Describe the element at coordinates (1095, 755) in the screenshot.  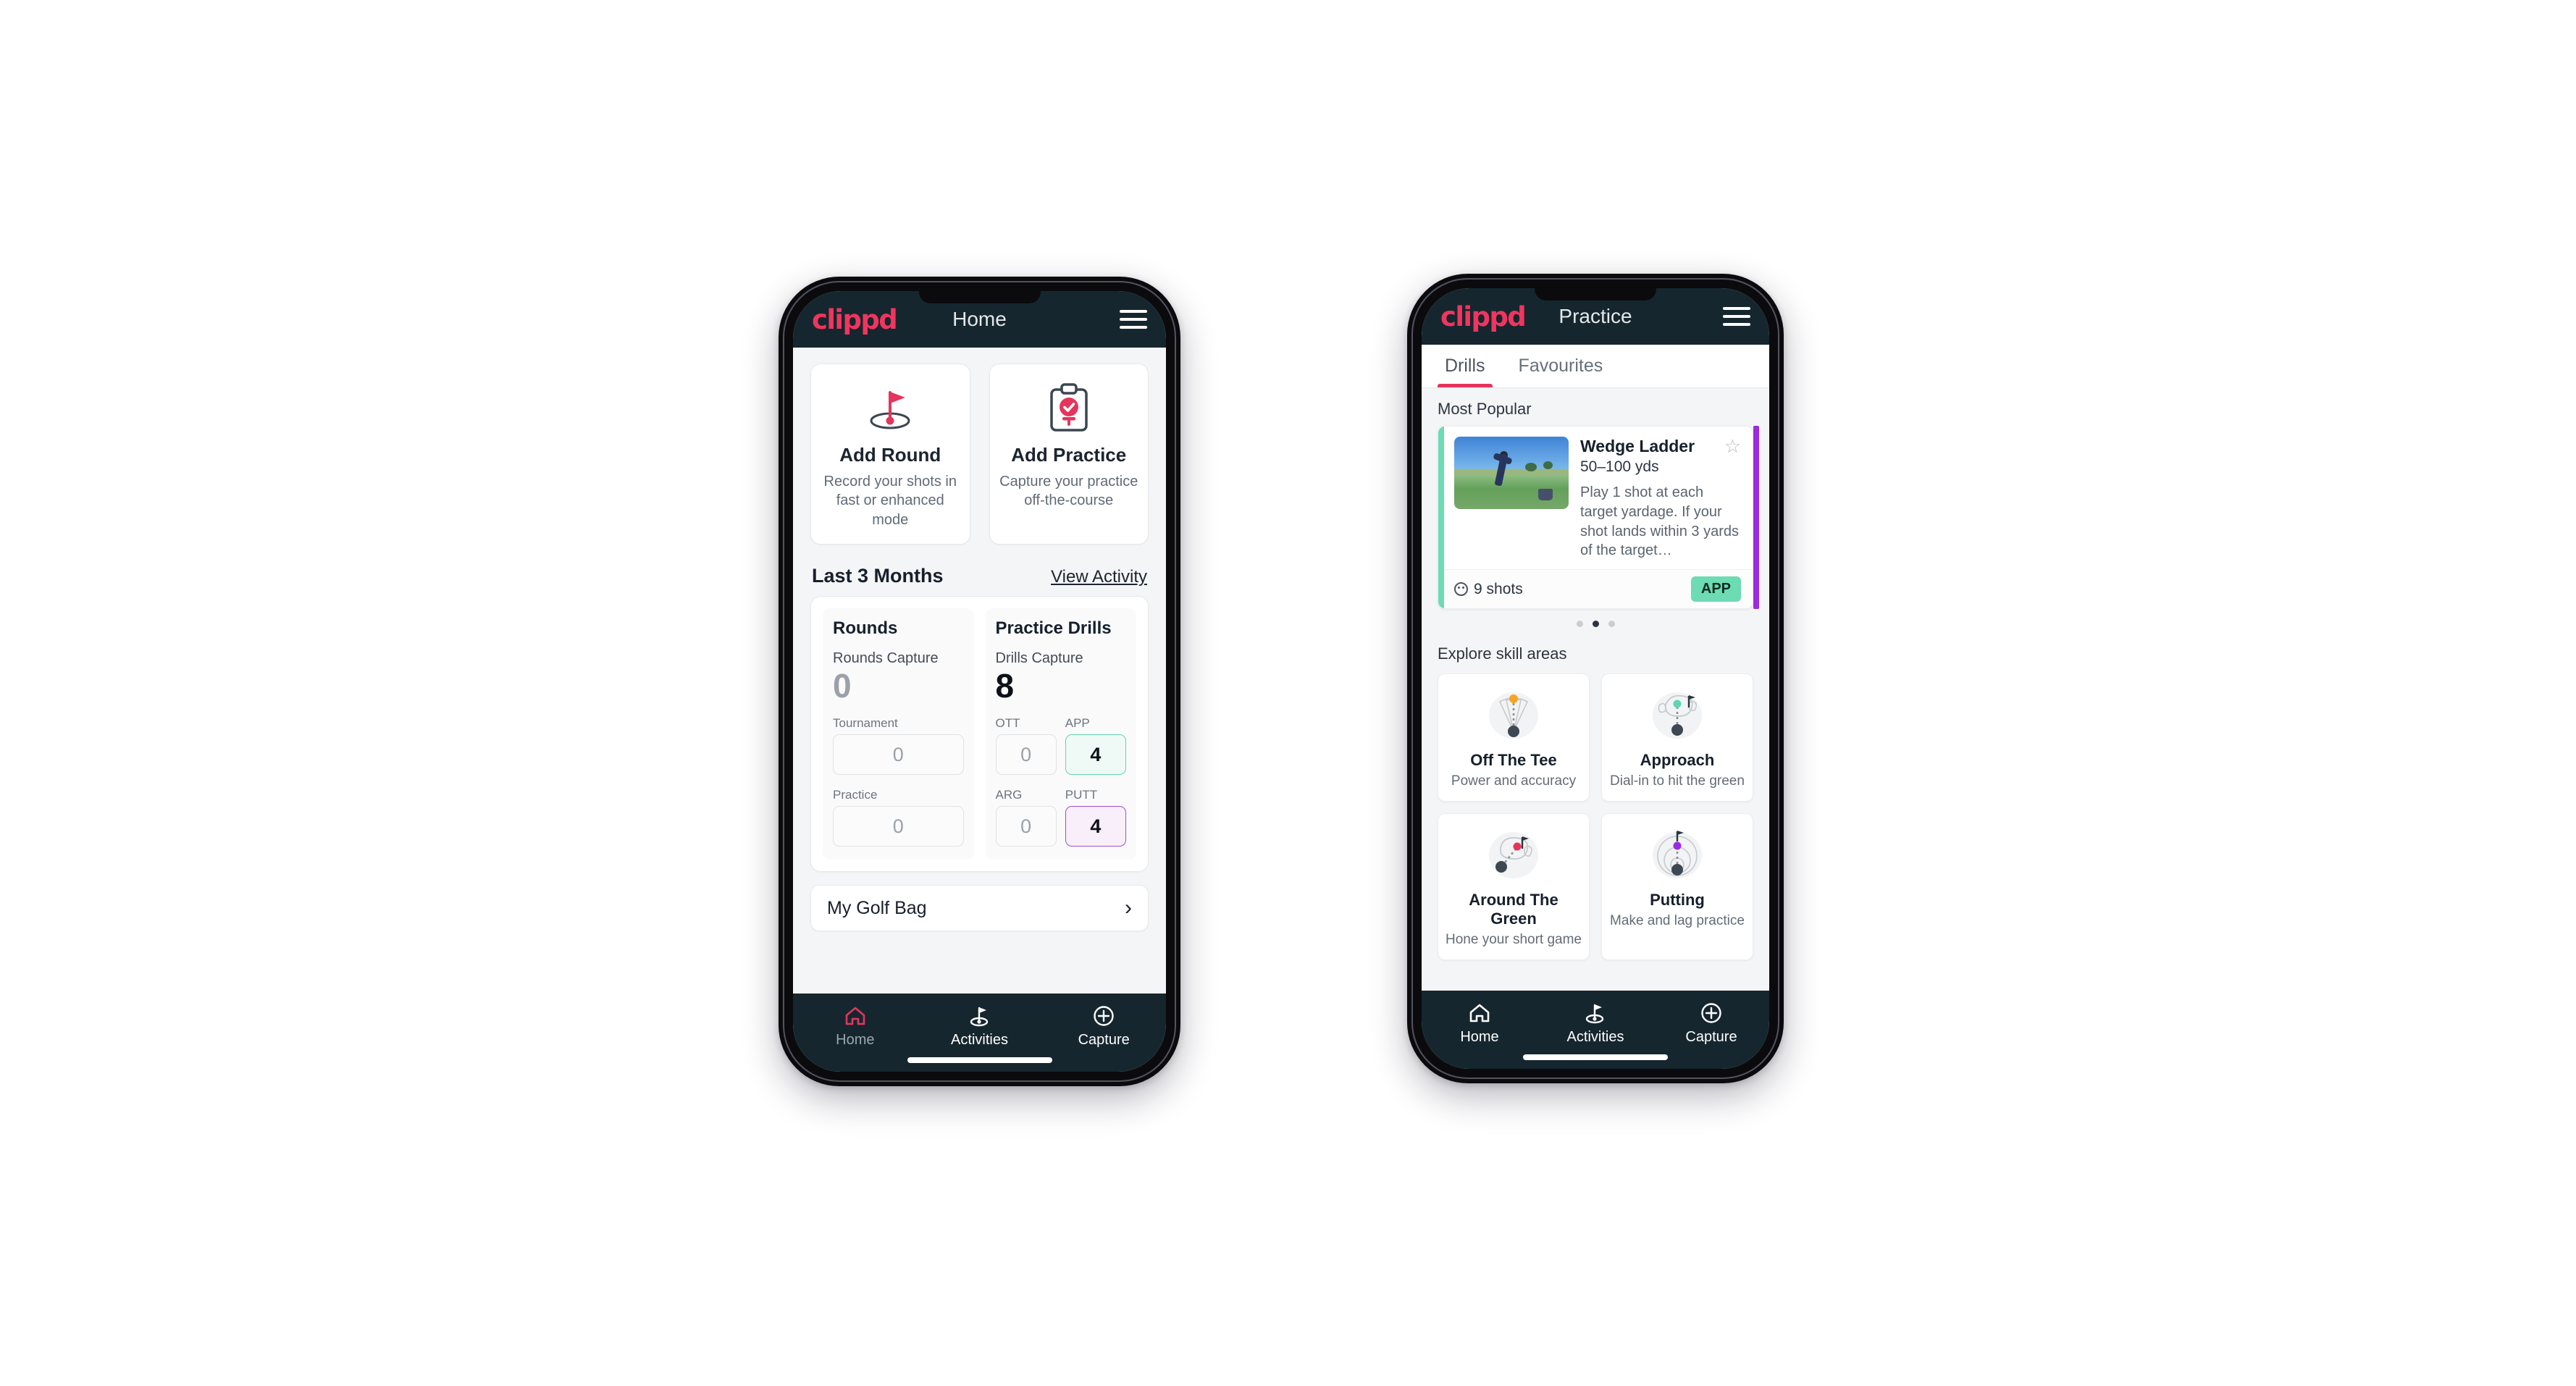
I see `app-value: 4` at that location.